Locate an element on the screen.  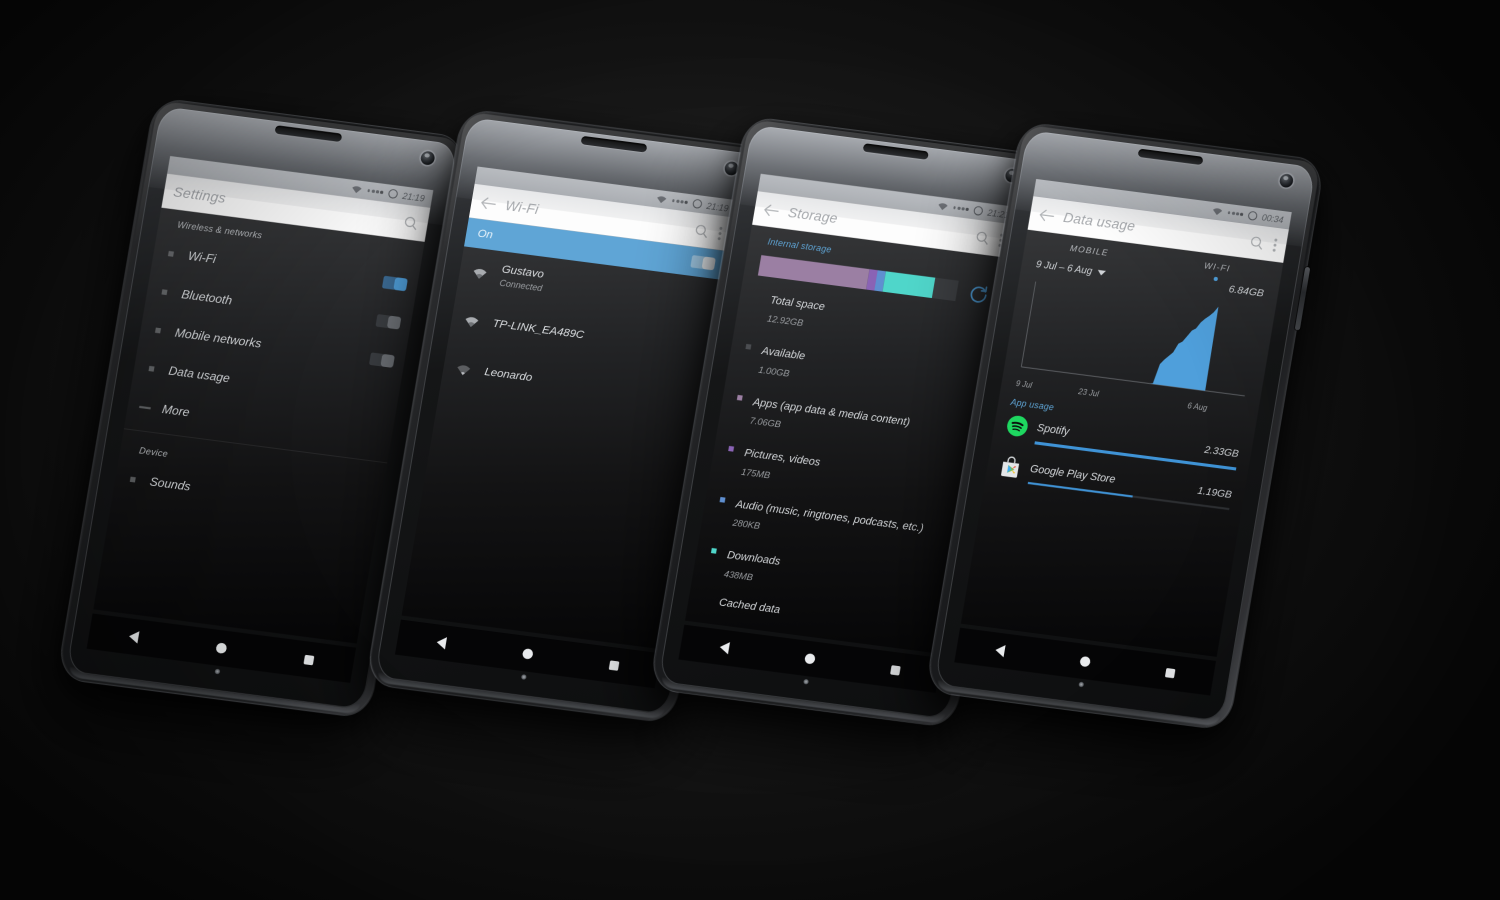
wifi-ssid: TP-LINK_EA489C is located at coordinates (538, 329).